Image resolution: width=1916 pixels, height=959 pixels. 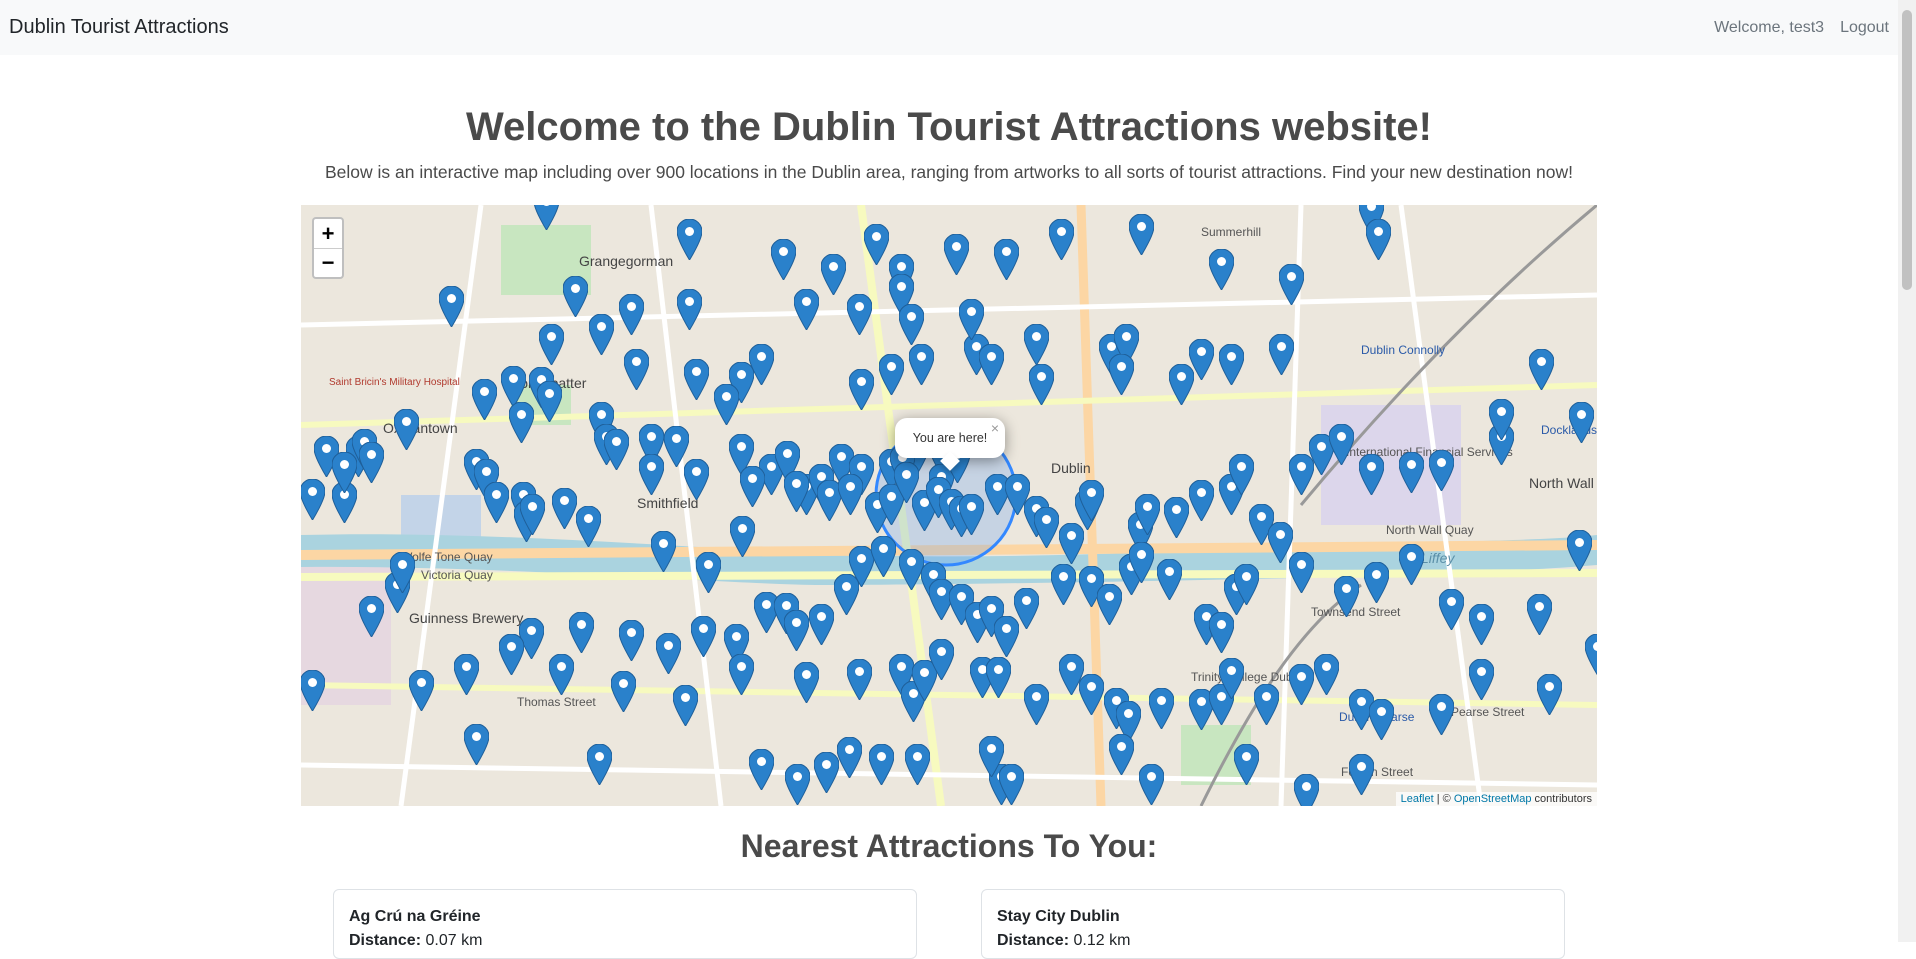 What do you see at coordinates (1864, 28) in the screenshot?
I see `logout-link: Logout` at bounding box center [1864, 28].